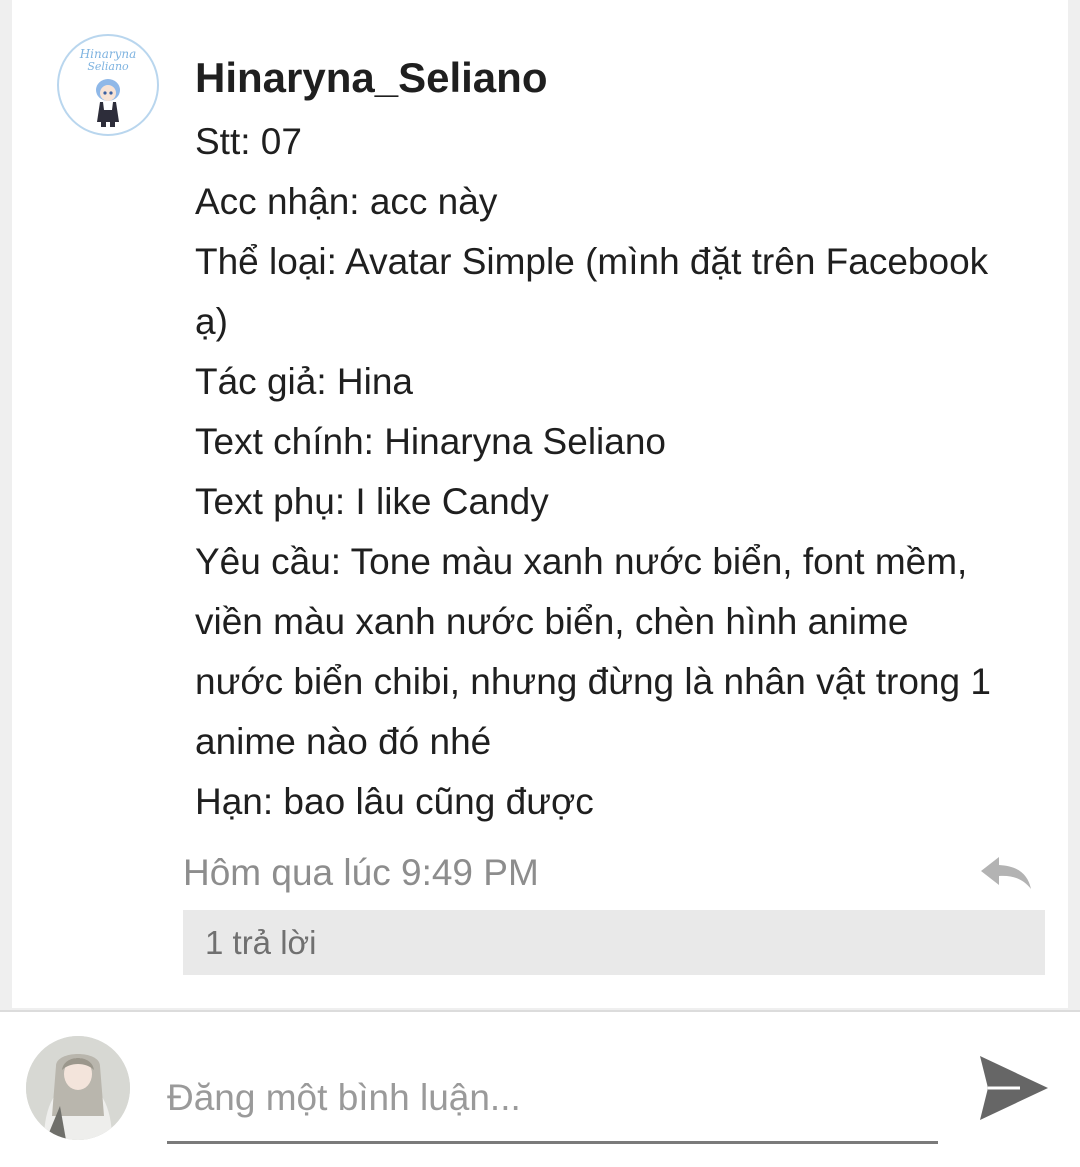 The width and height of the screenshot is (1080, 1167). What do you see at coordinates (372, 501) in the screenshot?
I see `comment-line: Text phụ: I like Candy` at bounding box center [372, 501].